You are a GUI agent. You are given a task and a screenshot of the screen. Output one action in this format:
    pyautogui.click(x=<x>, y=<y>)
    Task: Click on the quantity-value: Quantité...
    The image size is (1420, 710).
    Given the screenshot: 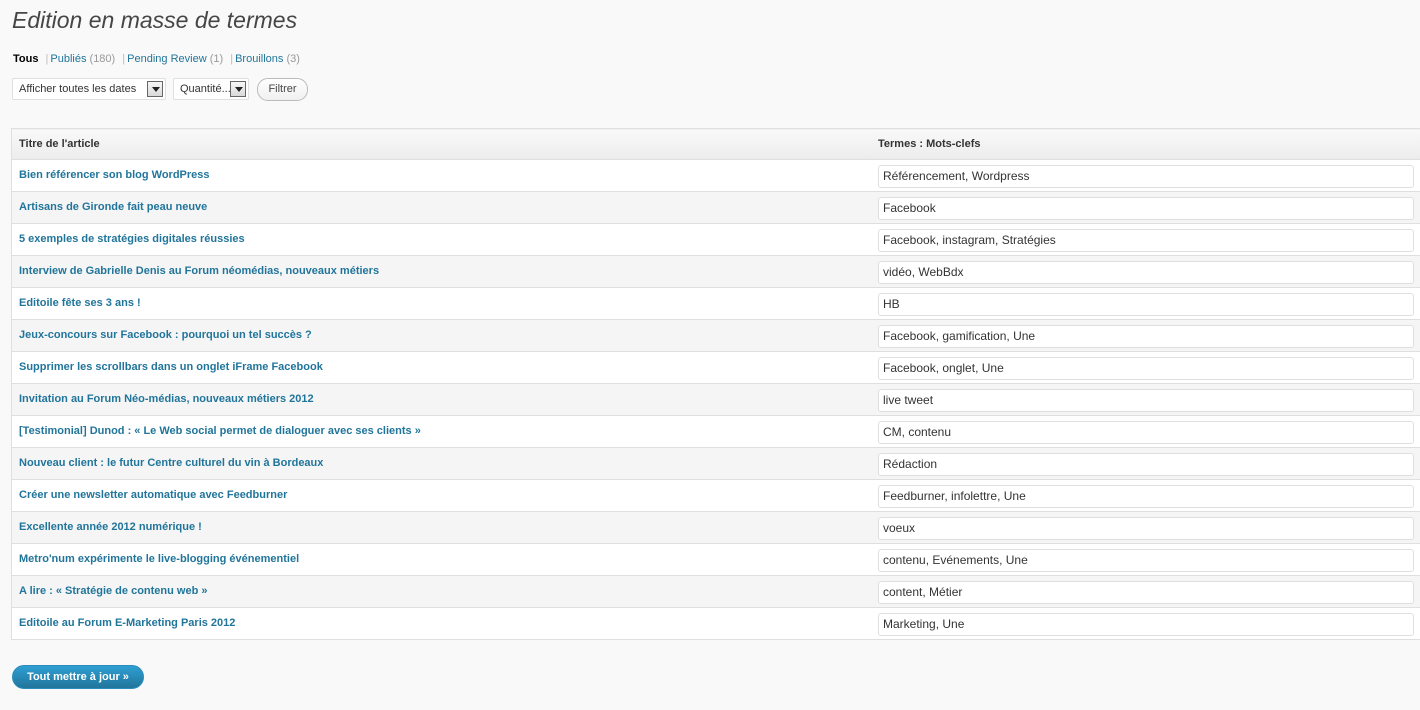 What is the action you would take?
    pyautogui.click(x=205, y=89)
    